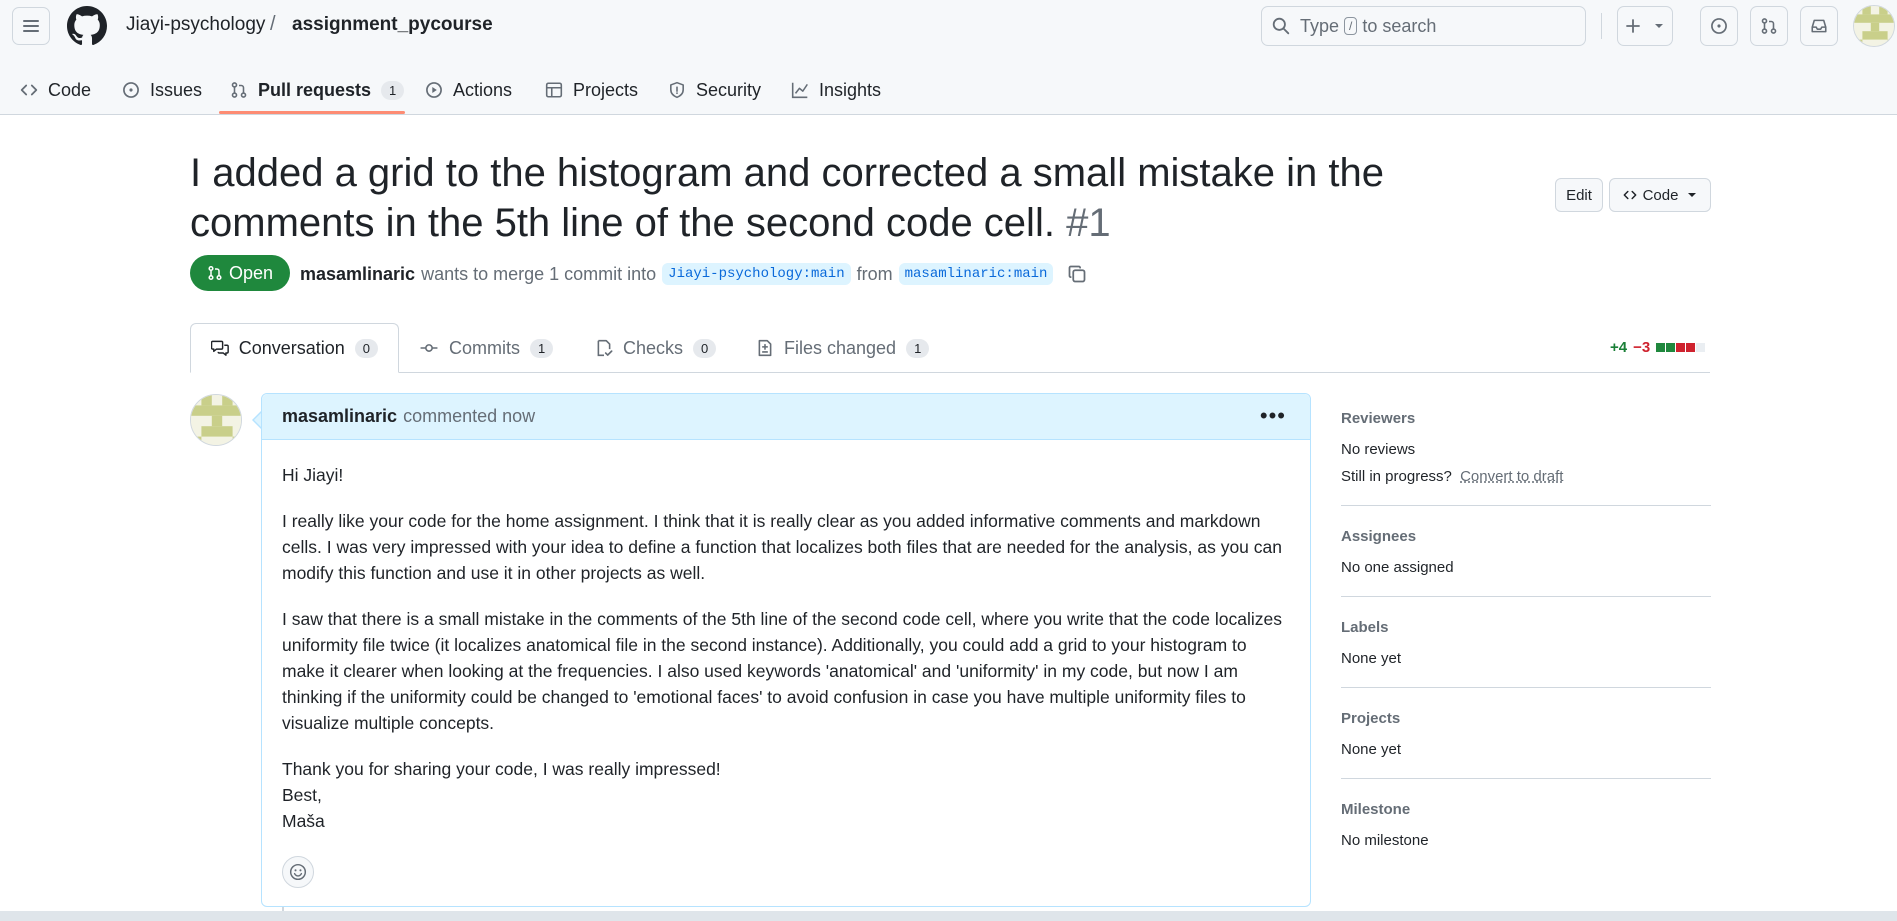  I want to click on sidebar-milestone: Milestone No milestone, so click(1526, 835).